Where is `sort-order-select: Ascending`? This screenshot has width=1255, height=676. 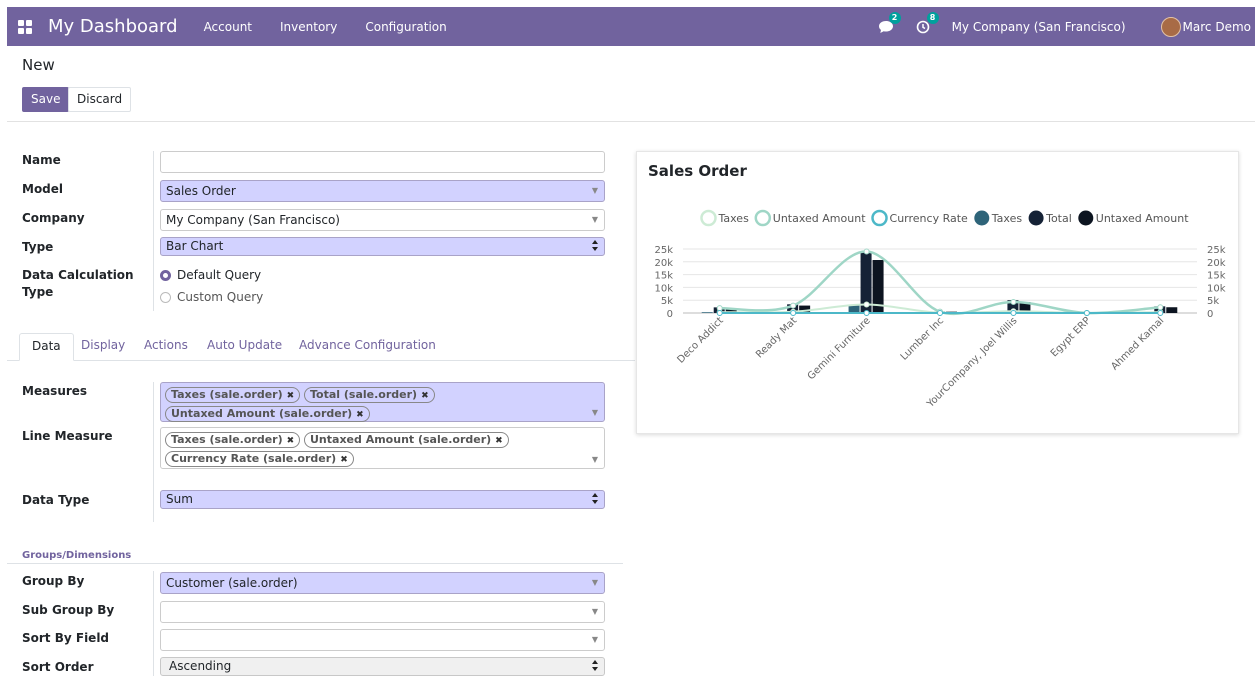
sort-order-select: Ascending is located at coordinates (382, 666).